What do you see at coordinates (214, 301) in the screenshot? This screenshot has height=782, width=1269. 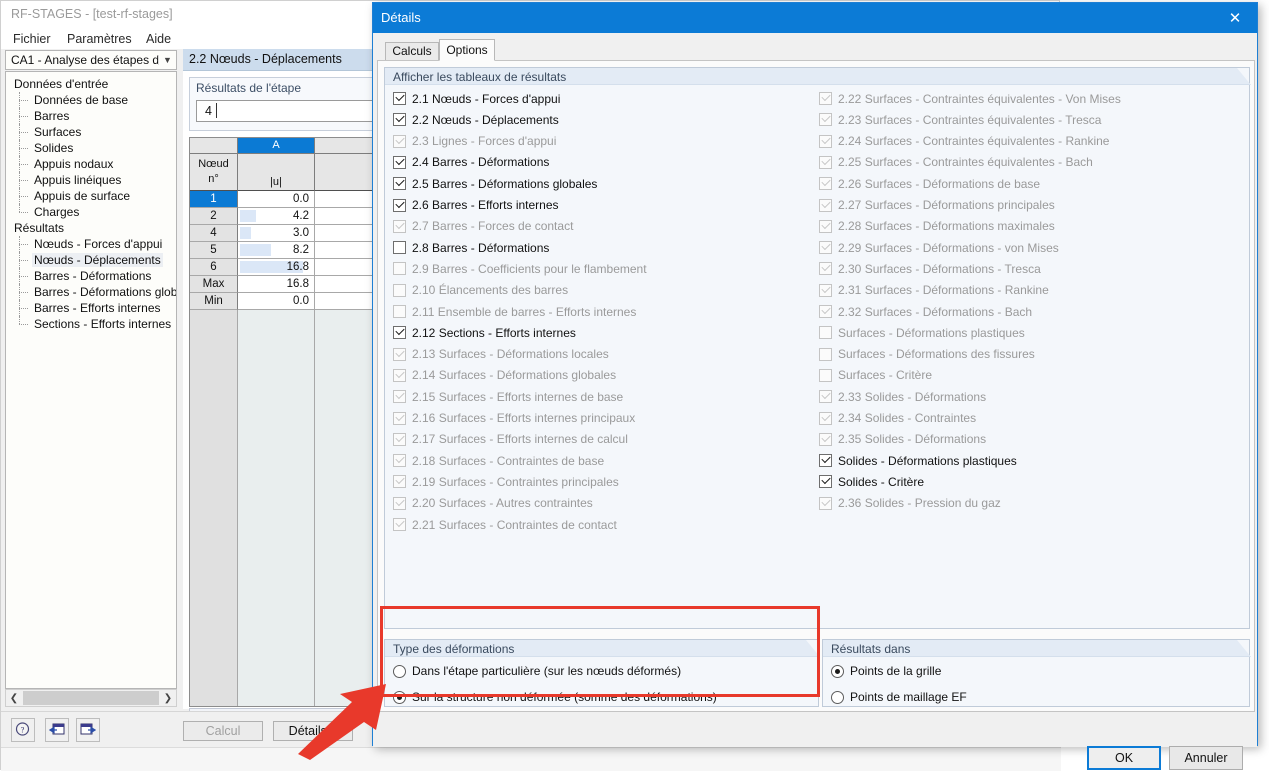 I see `table-row-header: Min` at bounding box center [214, 301].